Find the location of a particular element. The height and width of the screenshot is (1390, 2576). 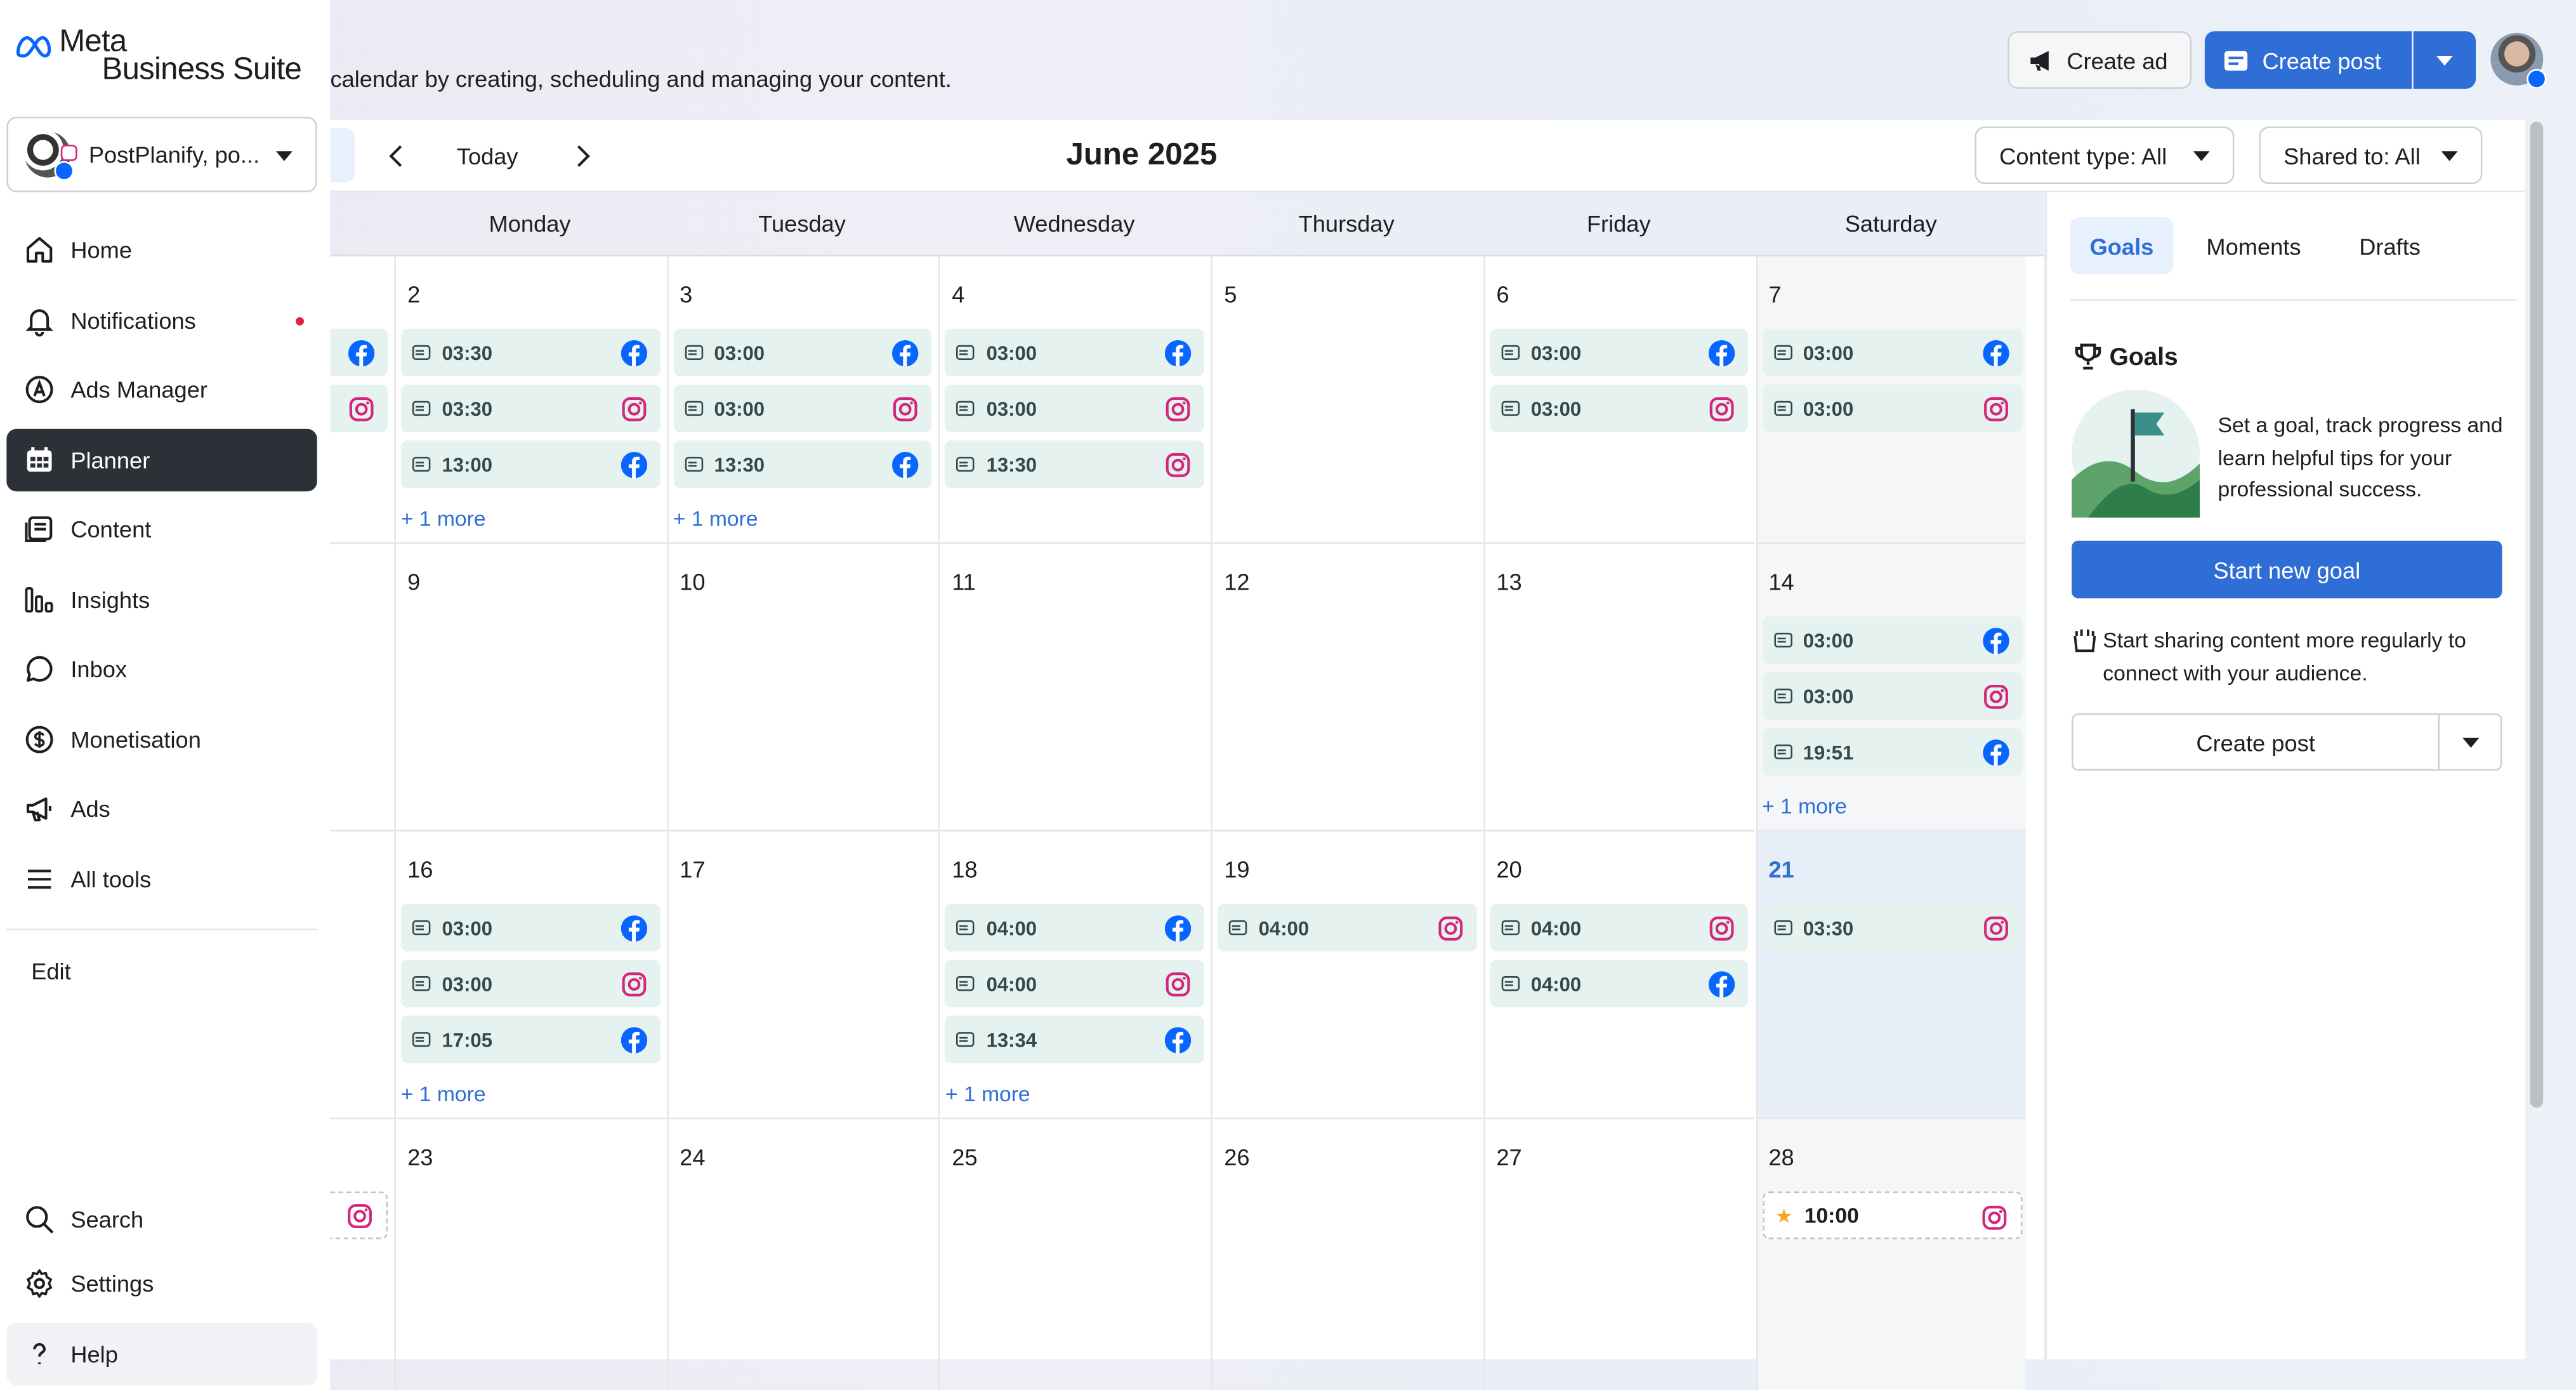

create-ad-button: Create ad is located at coordinates (2100, 60).